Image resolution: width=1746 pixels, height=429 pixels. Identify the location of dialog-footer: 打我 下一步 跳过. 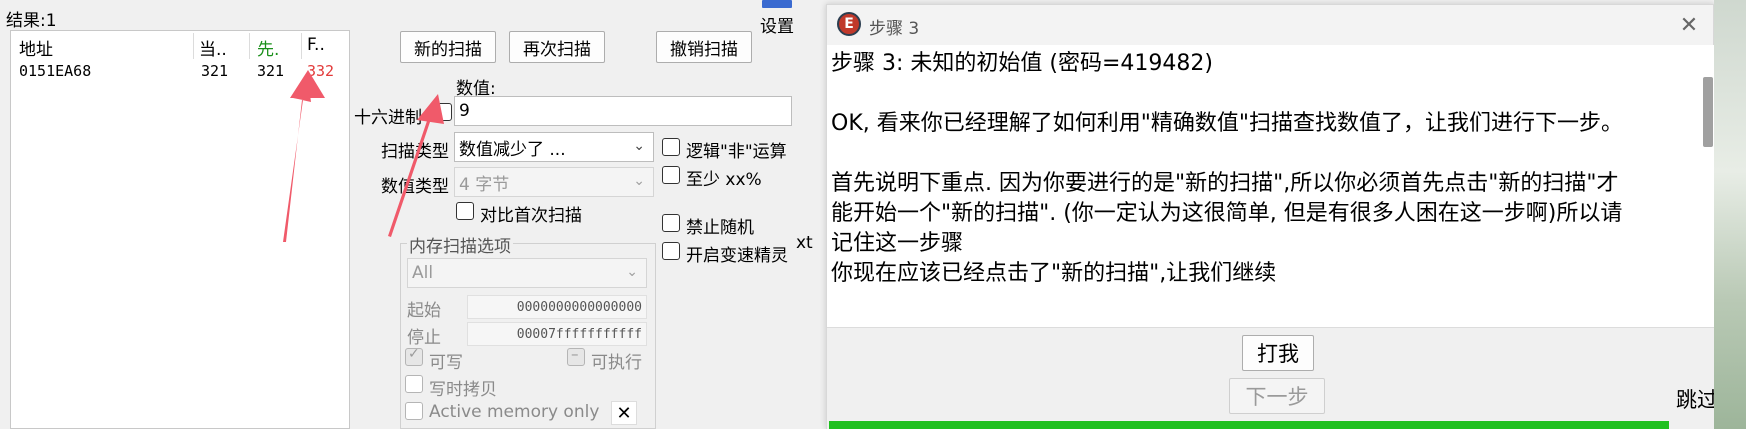
(1272, 378).